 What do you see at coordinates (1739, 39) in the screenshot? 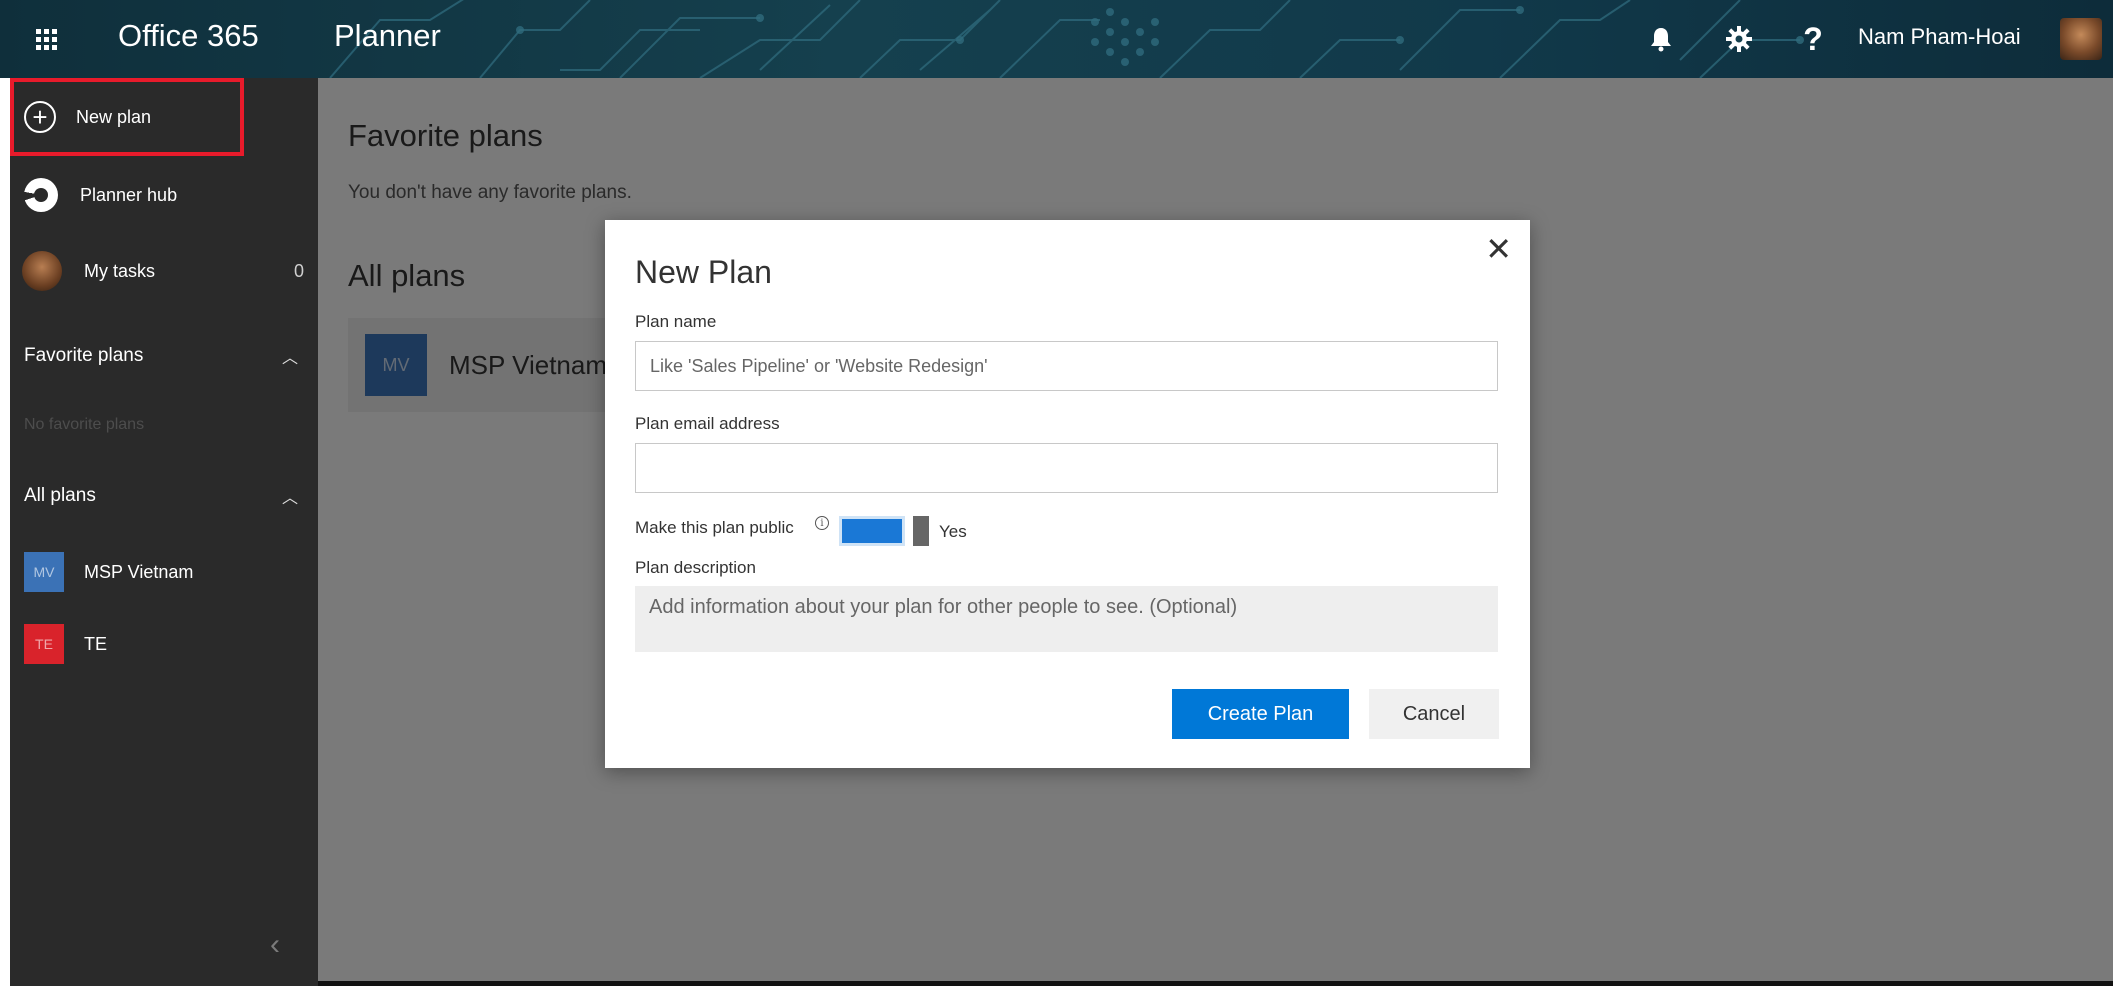
I see `gear-icon` at bounding box center [1739, 39].